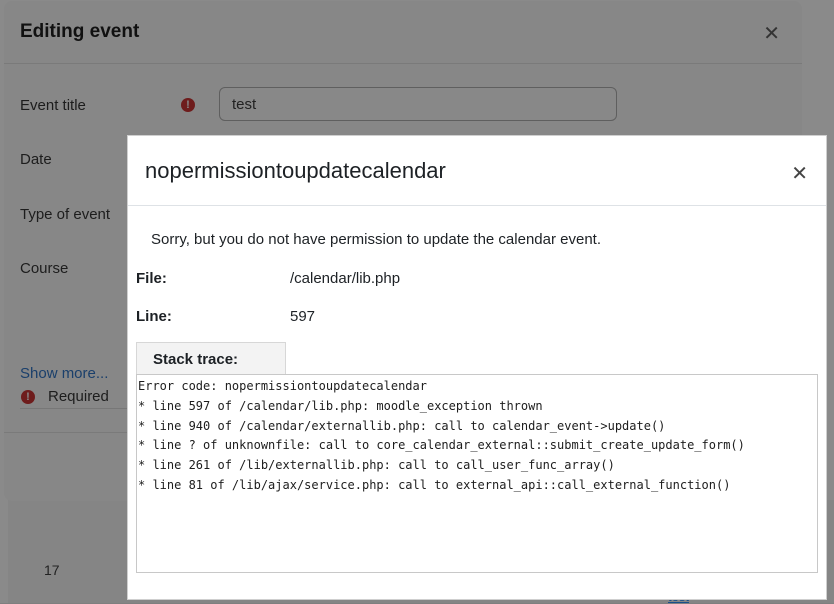  Describe the element at coordinates (151, 278) in the screenshot. I see `file-label: File:` at that location.